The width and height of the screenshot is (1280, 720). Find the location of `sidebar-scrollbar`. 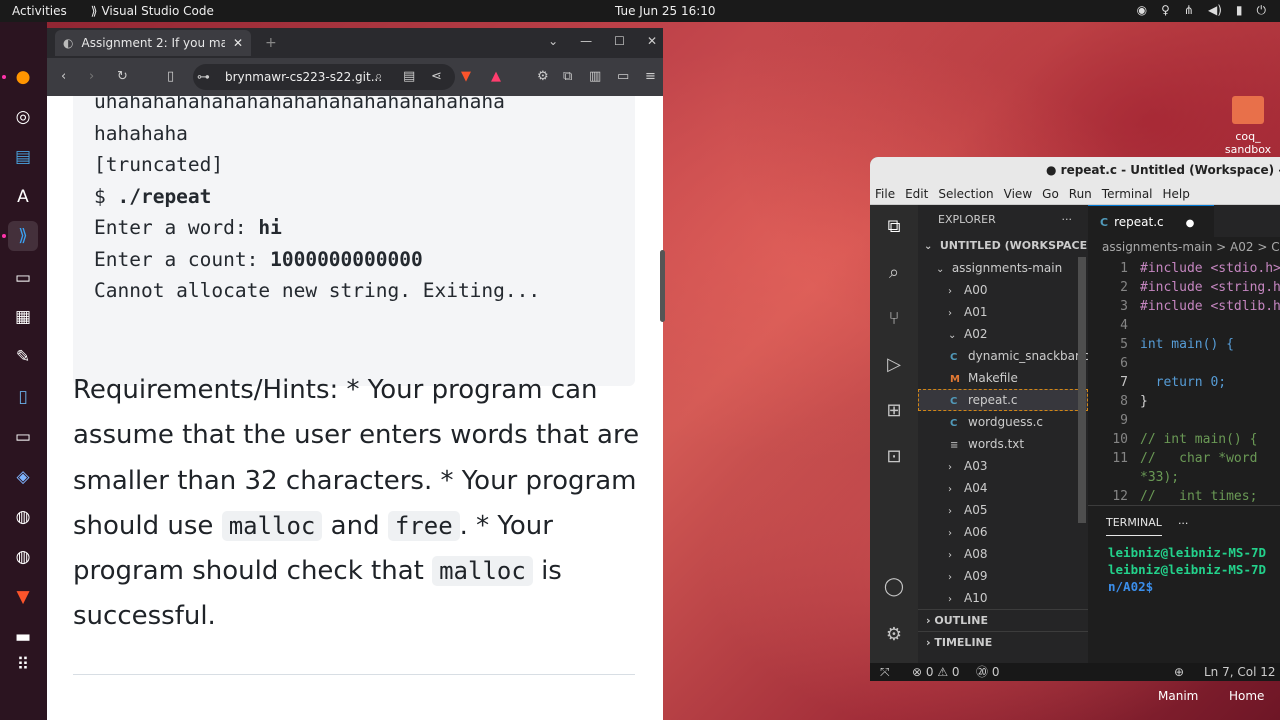

sidebar-scrollbar is located at coordinates (1082, 390).